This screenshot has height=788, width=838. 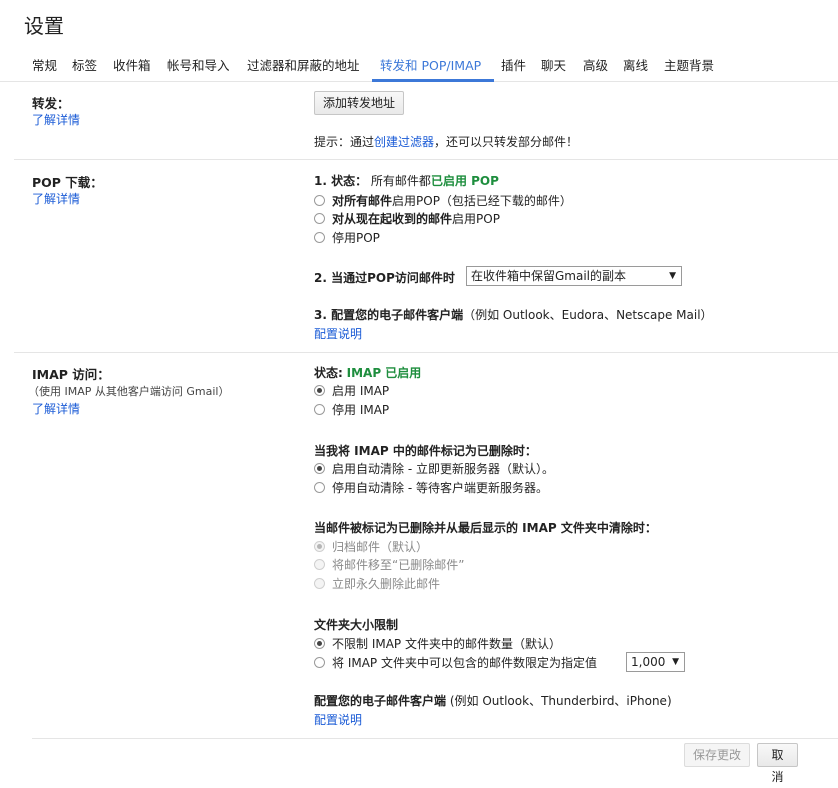 What do you see at coordinates (198, 64) in the screenshot?
I see `tab-accounts: 帐号和导入` at bounding box center [198, 64].